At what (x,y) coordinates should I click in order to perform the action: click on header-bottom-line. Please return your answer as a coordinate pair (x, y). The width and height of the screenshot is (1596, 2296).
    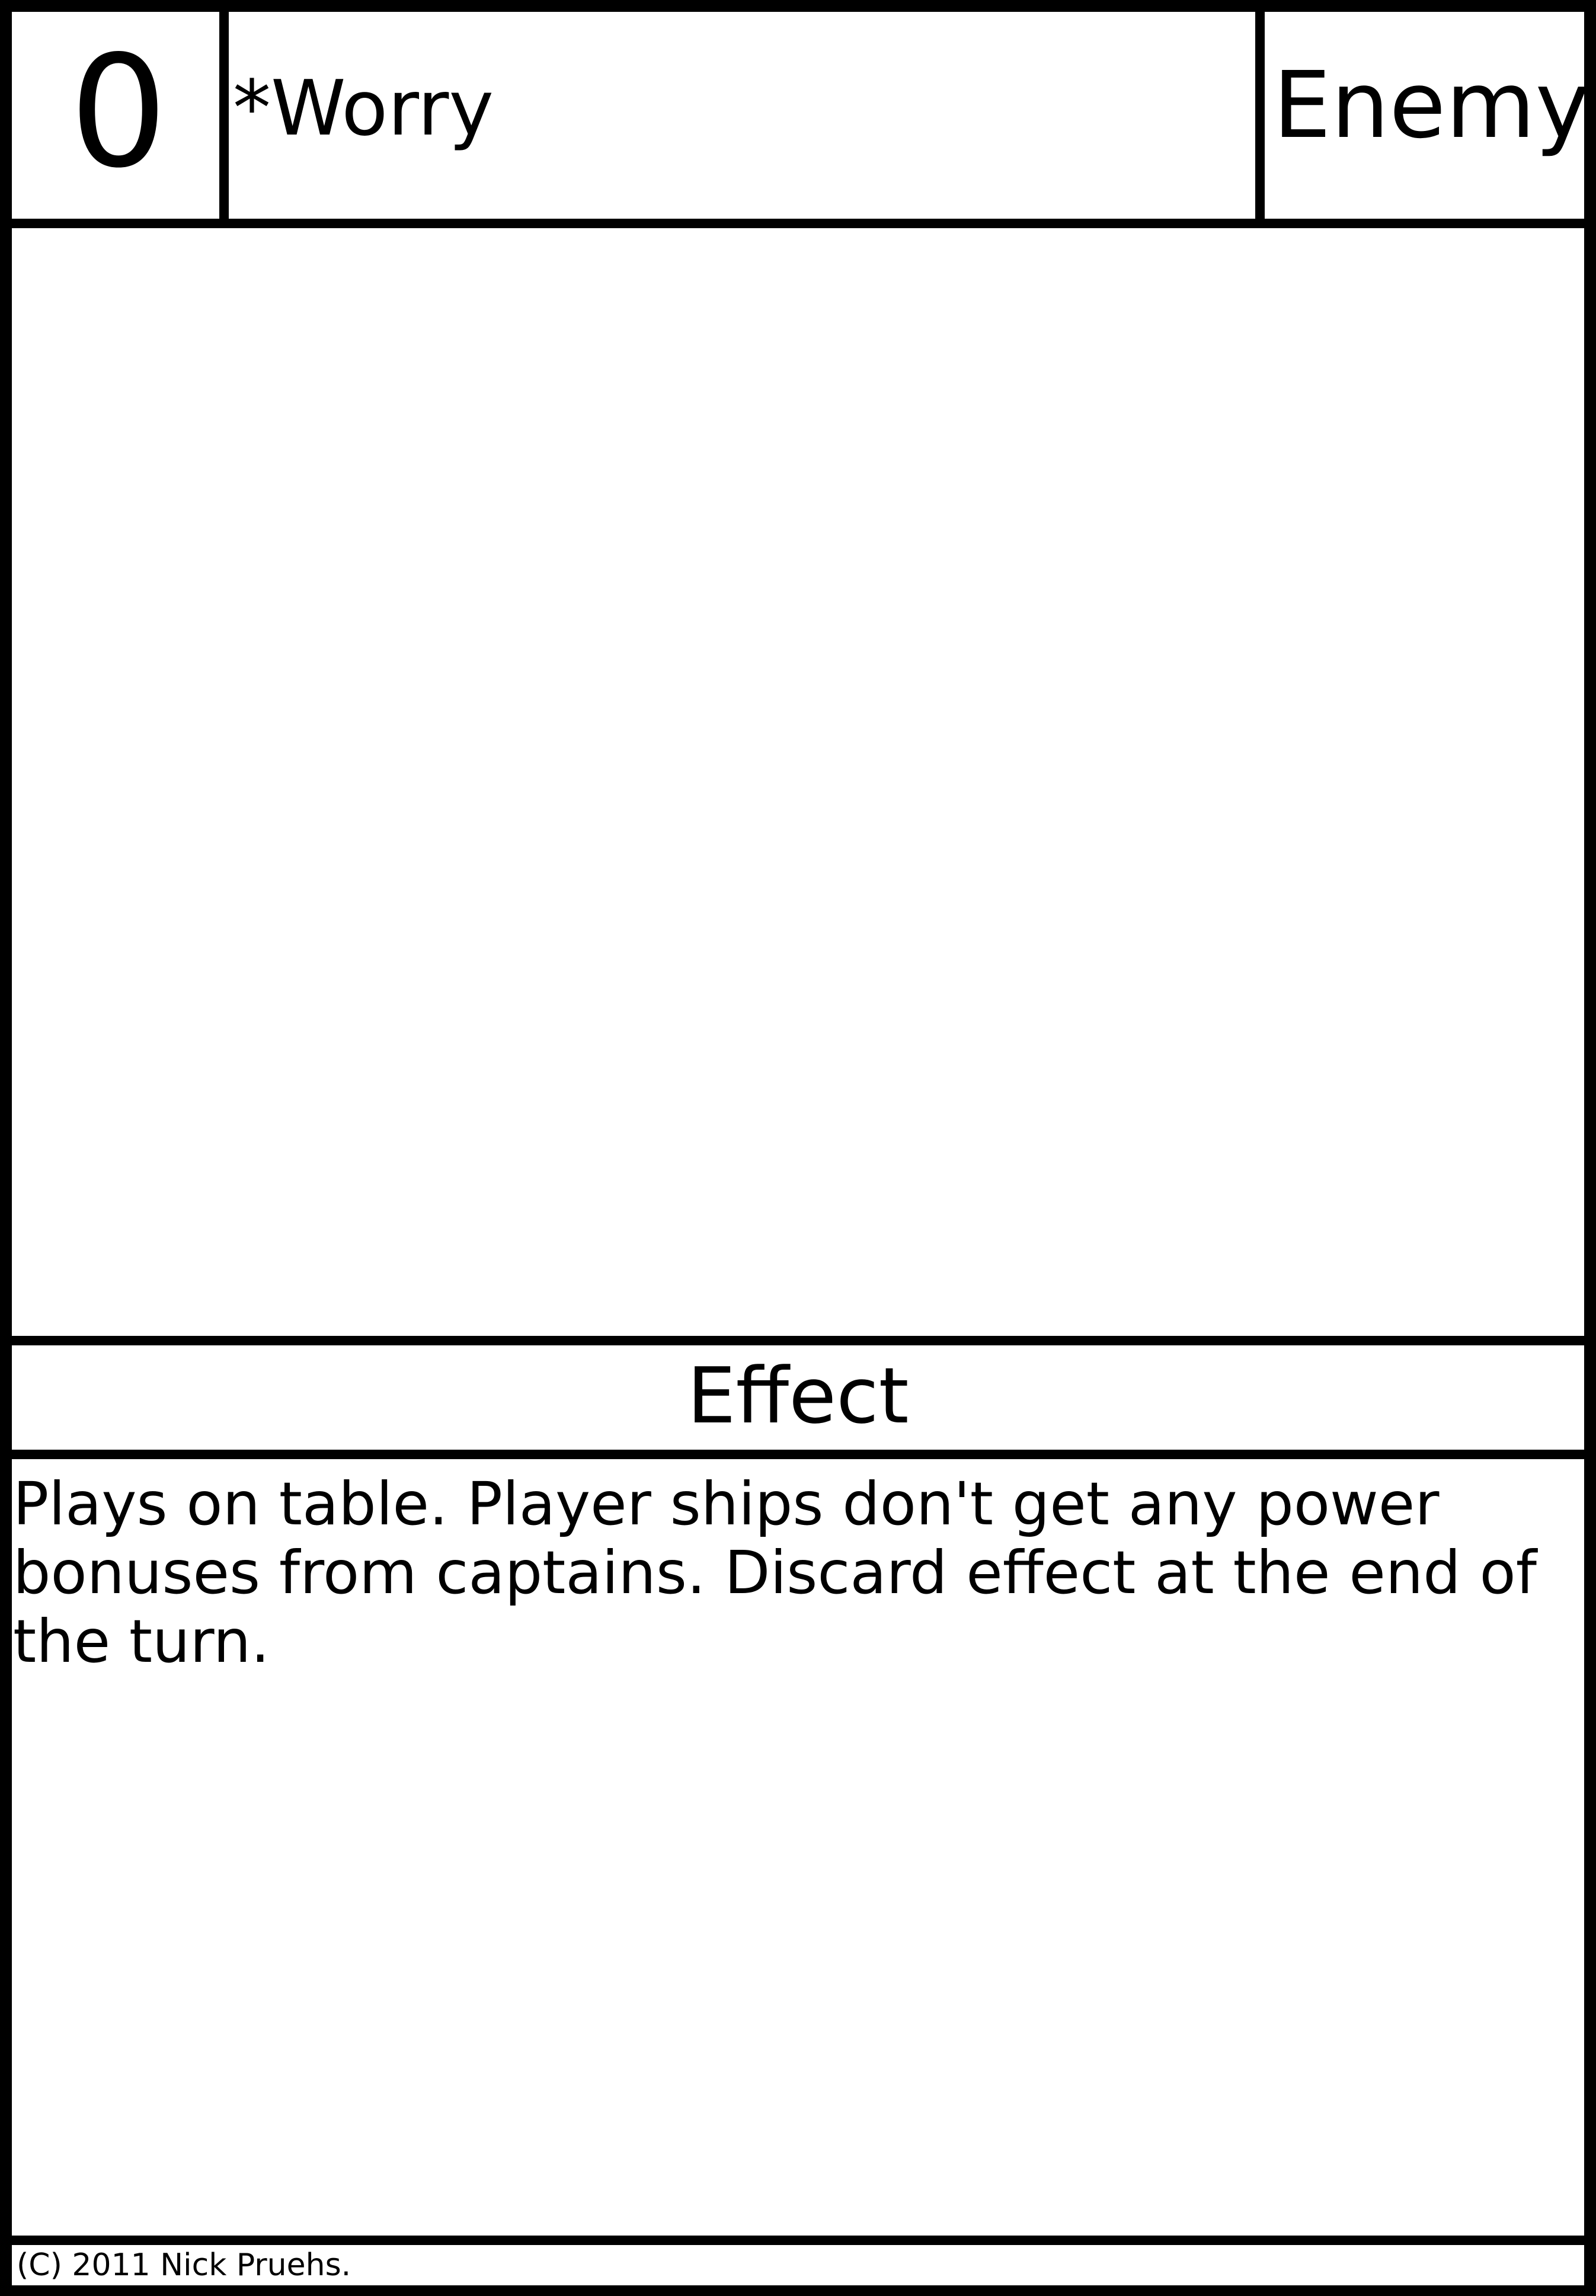
    Looking at the image, I should click on (798, 223).